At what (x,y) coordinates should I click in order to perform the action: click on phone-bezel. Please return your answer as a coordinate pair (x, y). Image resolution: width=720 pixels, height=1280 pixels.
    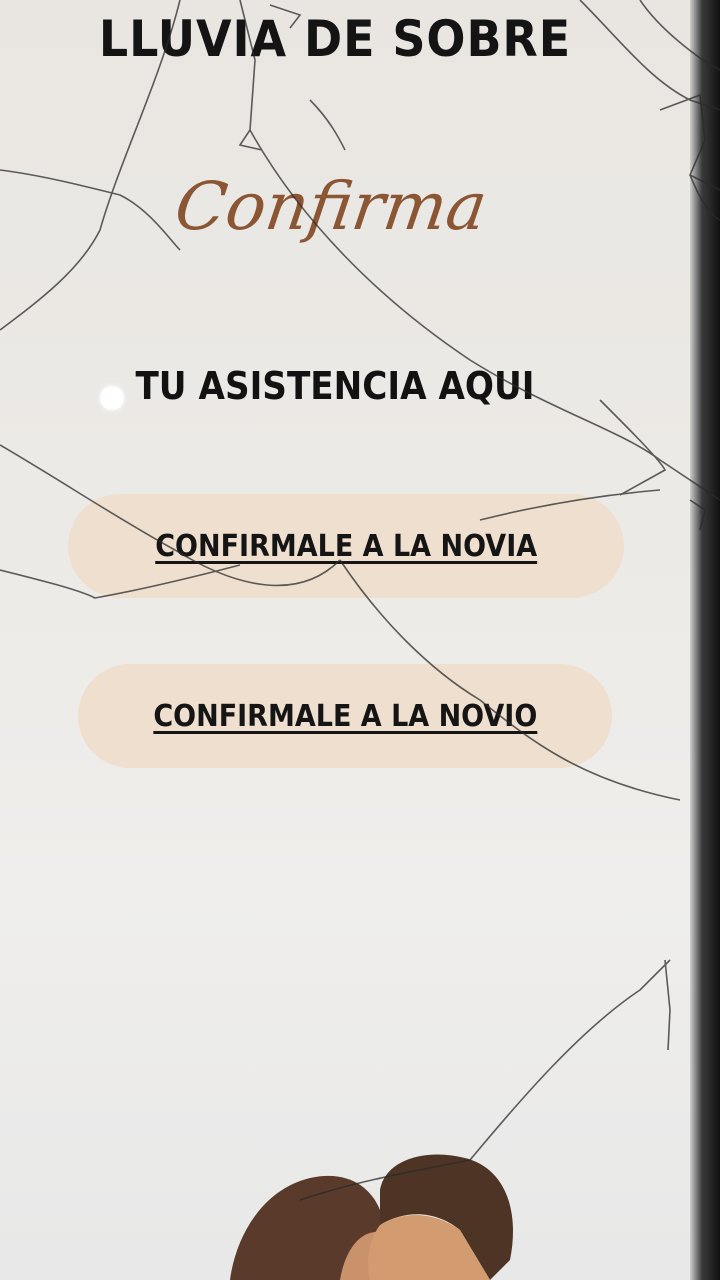
    Looking at the image, I should click on (705, 640).